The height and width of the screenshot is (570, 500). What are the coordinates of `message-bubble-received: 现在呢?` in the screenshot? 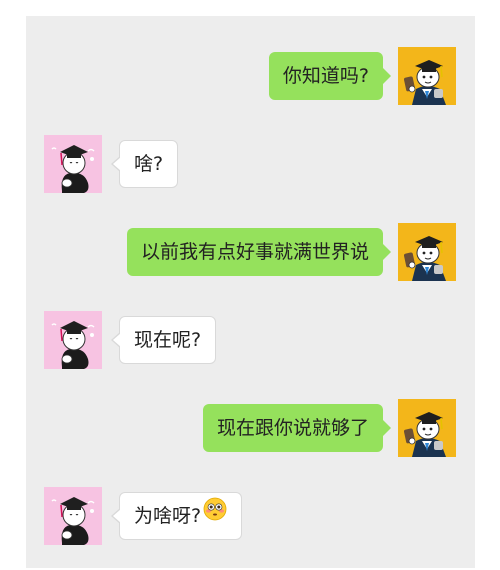 It's located at (163, 340).